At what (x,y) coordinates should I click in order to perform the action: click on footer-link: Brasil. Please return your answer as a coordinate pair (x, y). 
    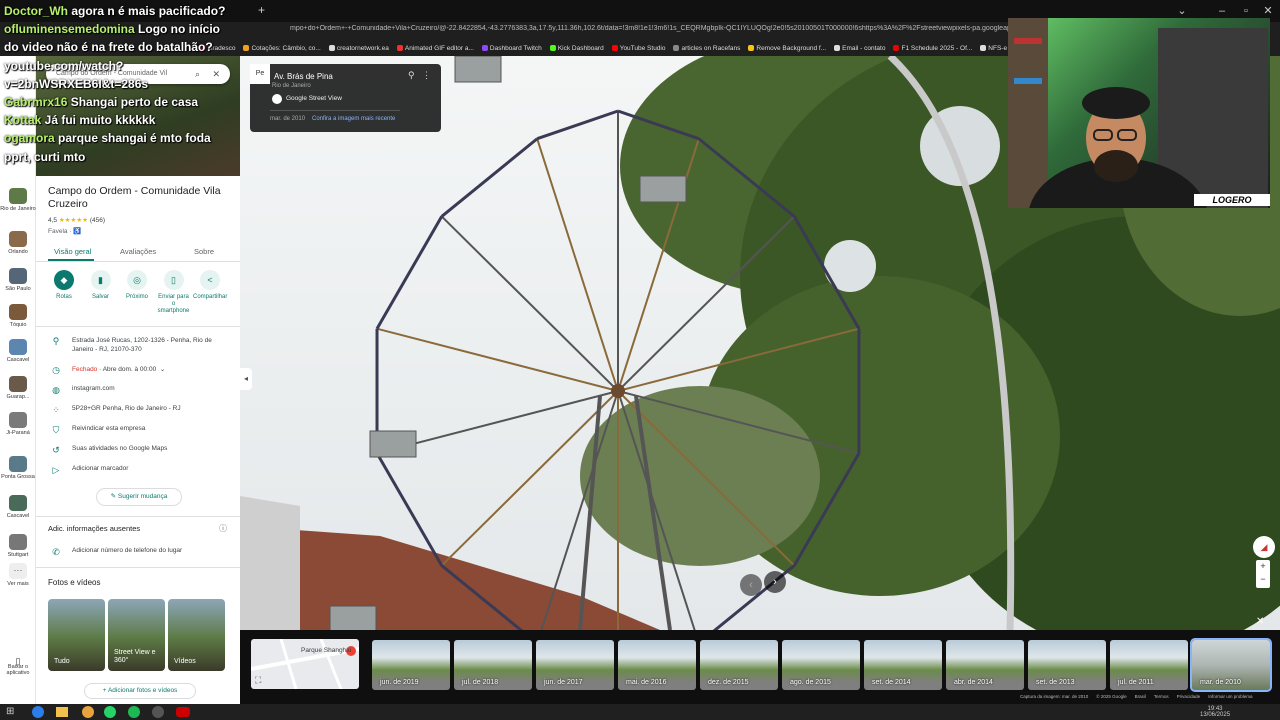
    Looking at the image, I should click on (1140, 696).